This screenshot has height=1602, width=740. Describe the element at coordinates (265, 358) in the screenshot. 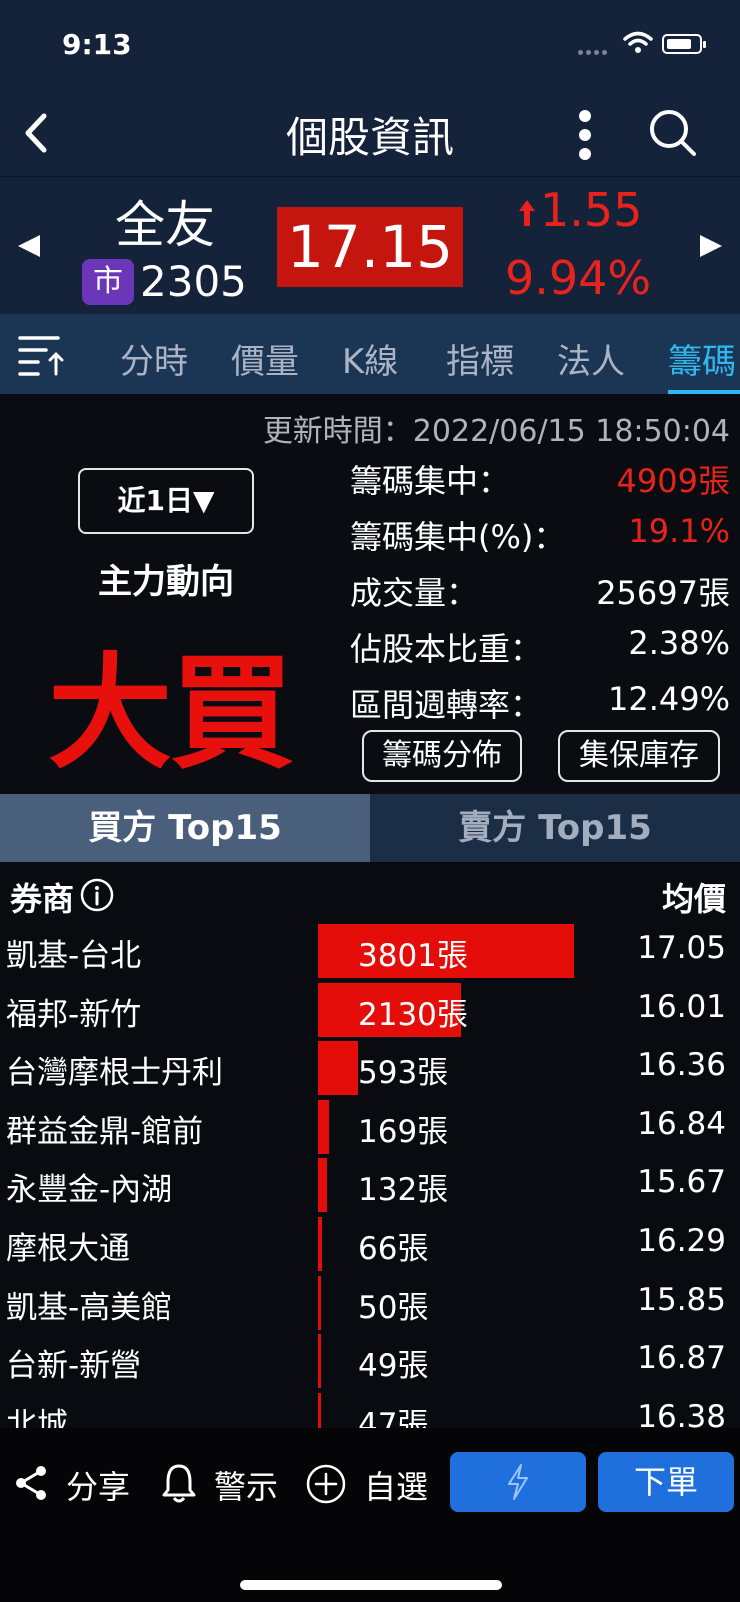

I see `tab-price-volume: 價量` at that location.